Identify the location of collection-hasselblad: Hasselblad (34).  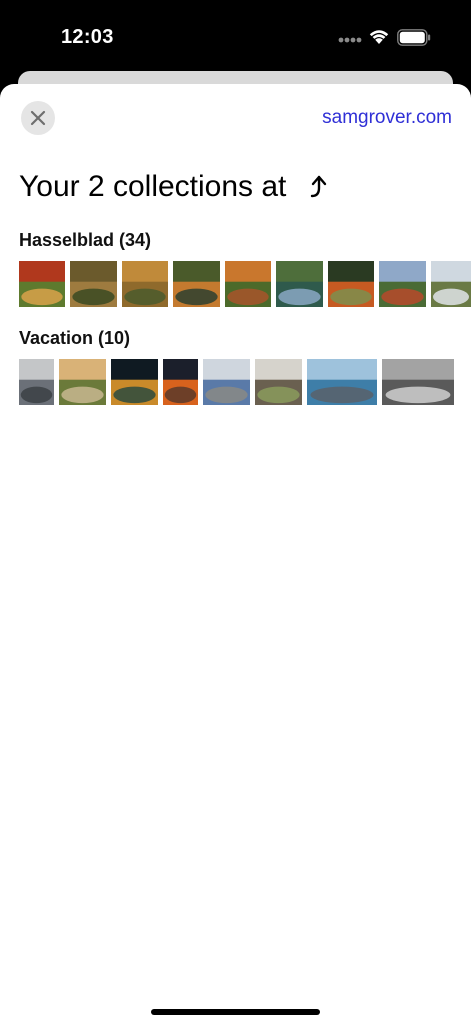
(245, 268).